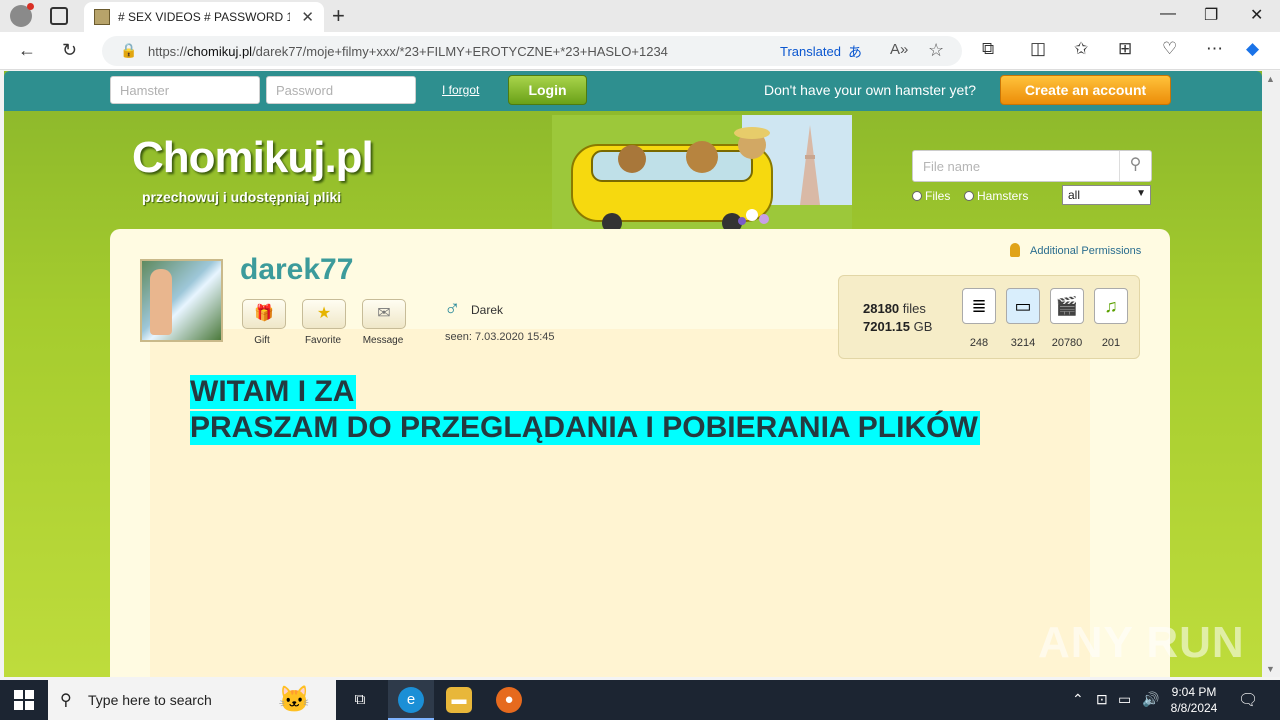 This screenshot has height=720, width=1280. I want to click on favorite-label: Favorite, so click(323, 340).